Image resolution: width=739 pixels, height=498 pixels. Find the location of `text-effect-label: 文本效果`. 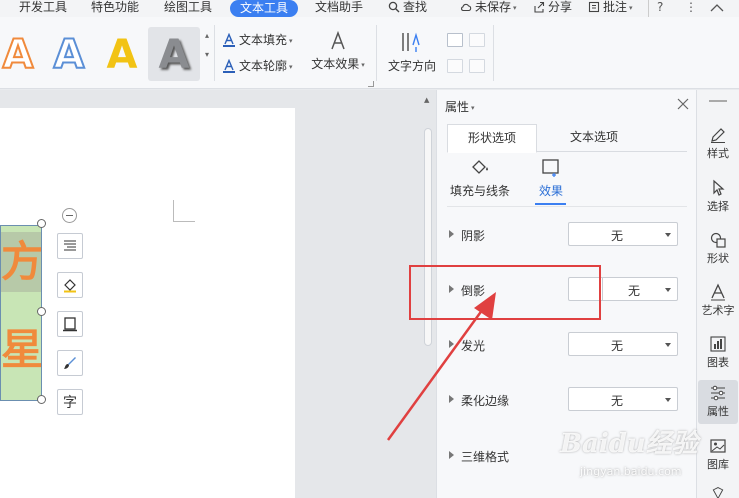

text-effect-label: 文本效果 is located at coordinates (335, 64).